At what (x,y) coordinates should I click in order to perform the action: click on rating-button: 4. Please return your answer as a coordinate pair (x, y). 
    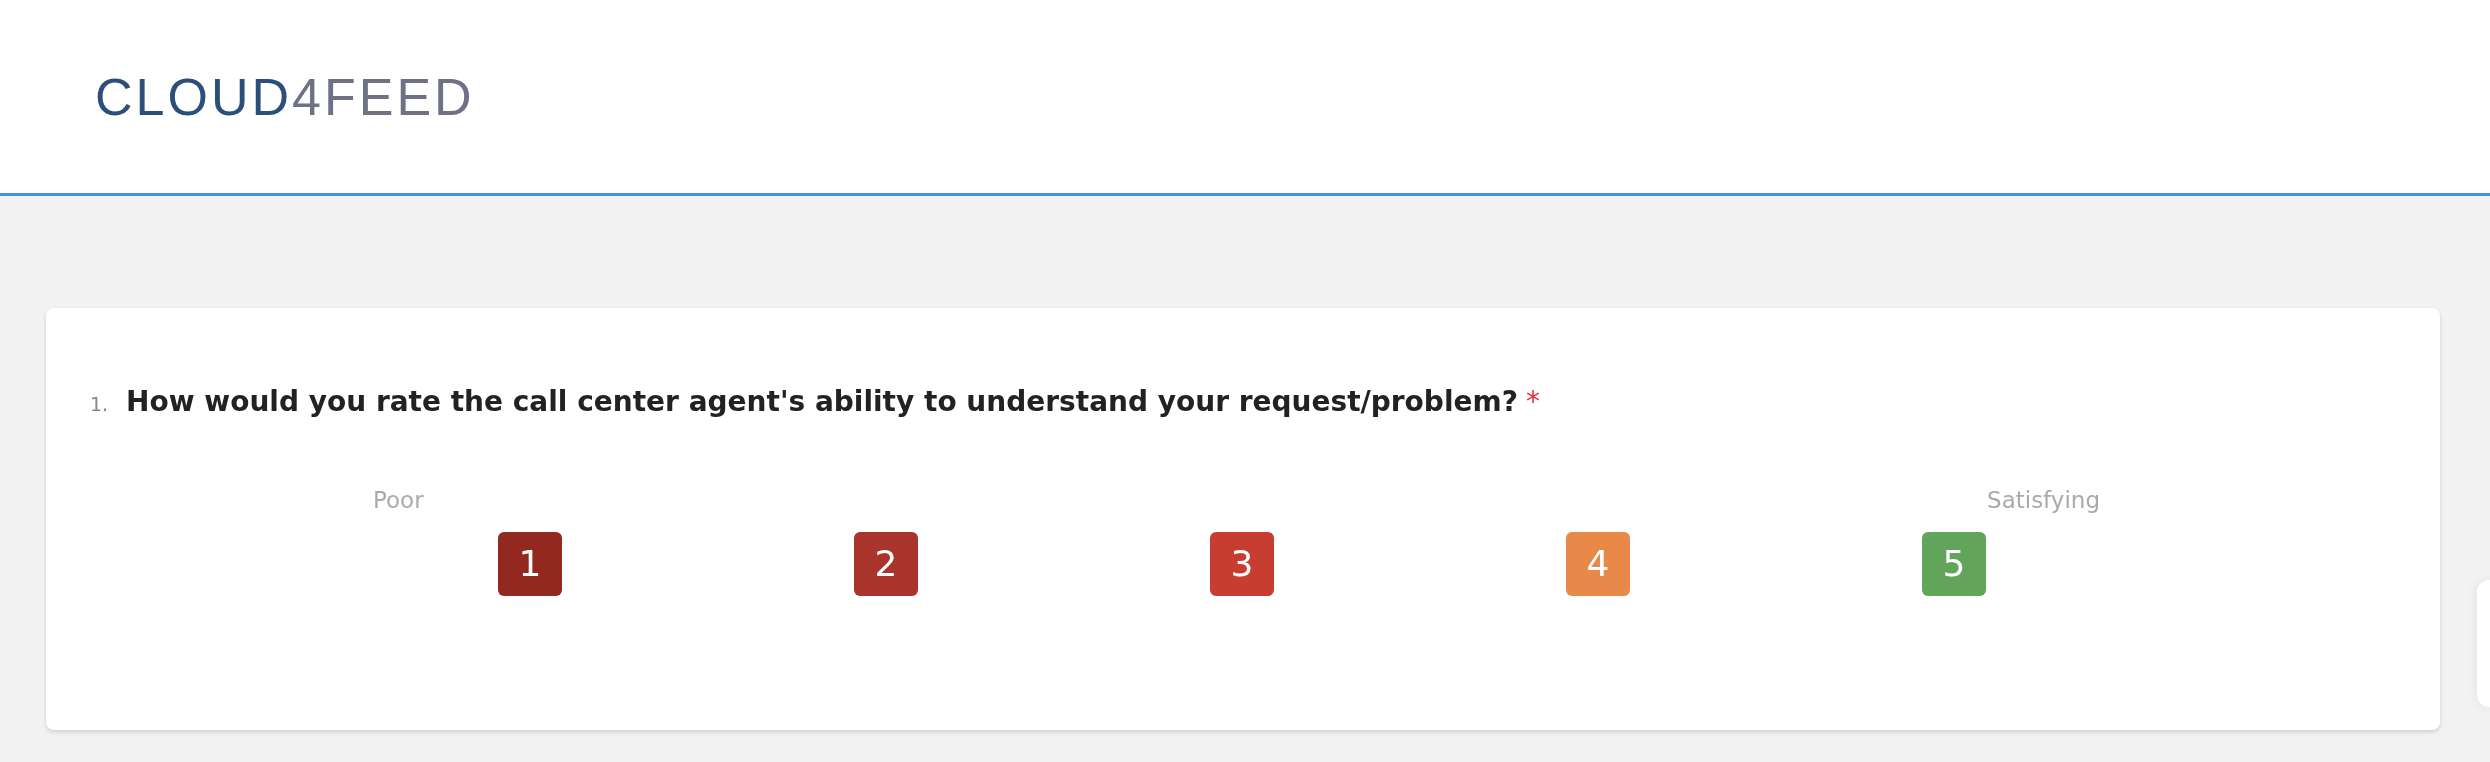
    Looking at the image, I should click on (1598, 563).